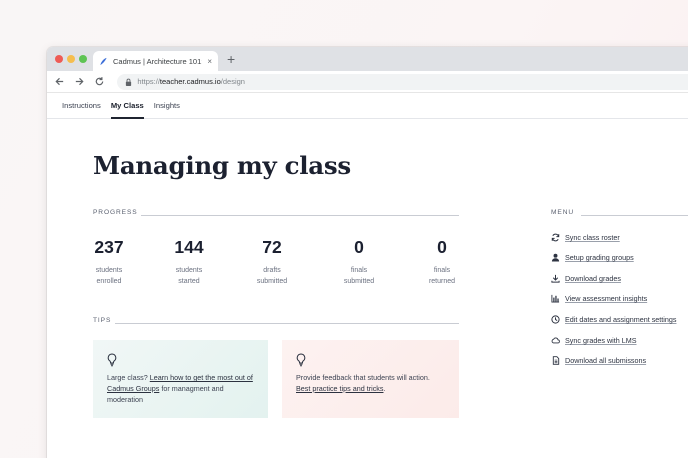 This screenshot has width=688, height=458. Describe the element at coordinates (232, 81) in the screenshot. I see `url-path: /design` at that location.